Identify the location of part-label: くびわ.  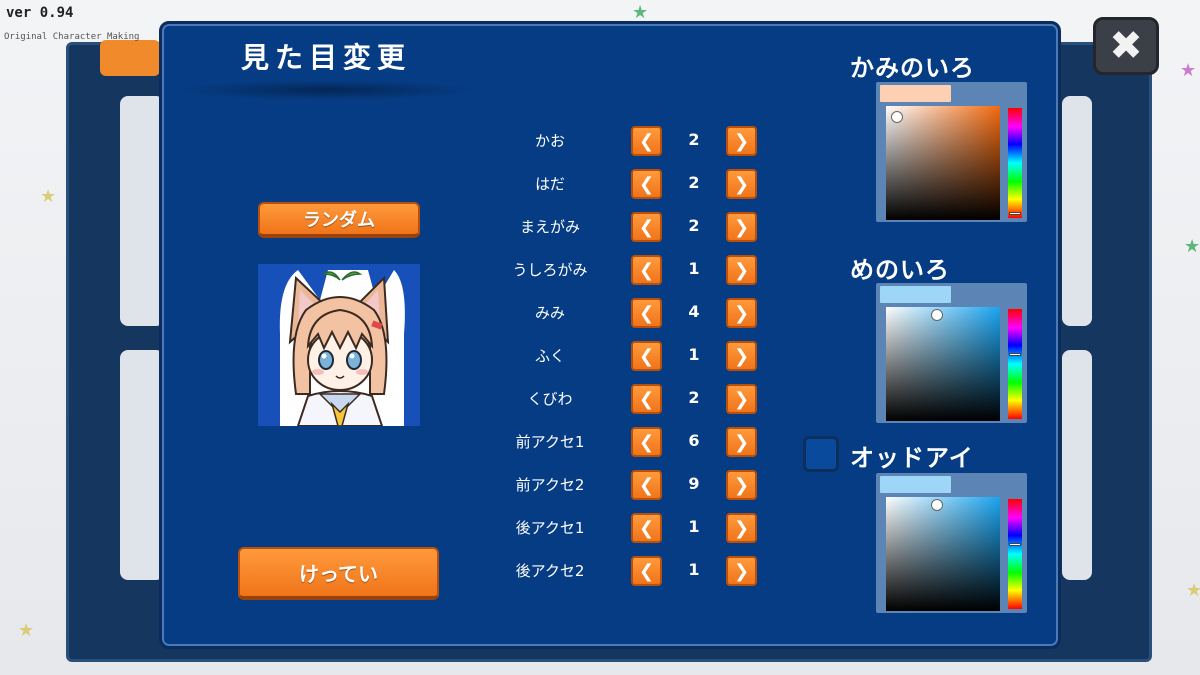
(550, 399).